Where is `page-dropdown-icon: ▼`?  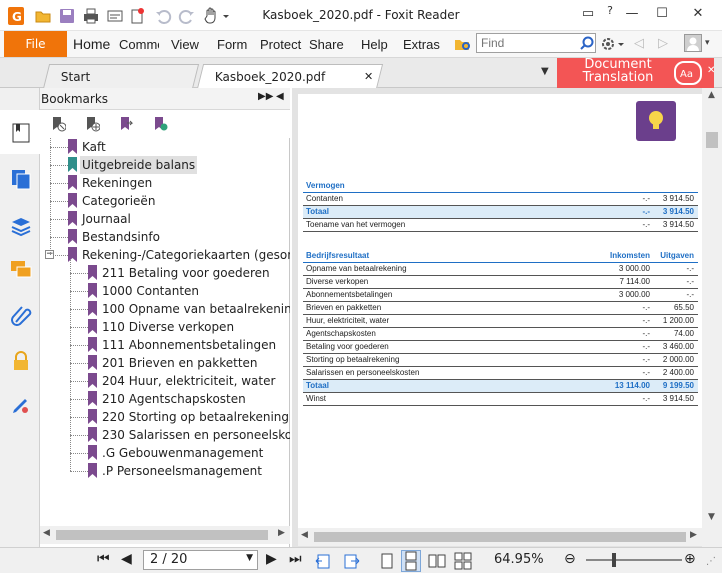 page-dropdown-icon: ▼ is located at coordinates (249, 558).